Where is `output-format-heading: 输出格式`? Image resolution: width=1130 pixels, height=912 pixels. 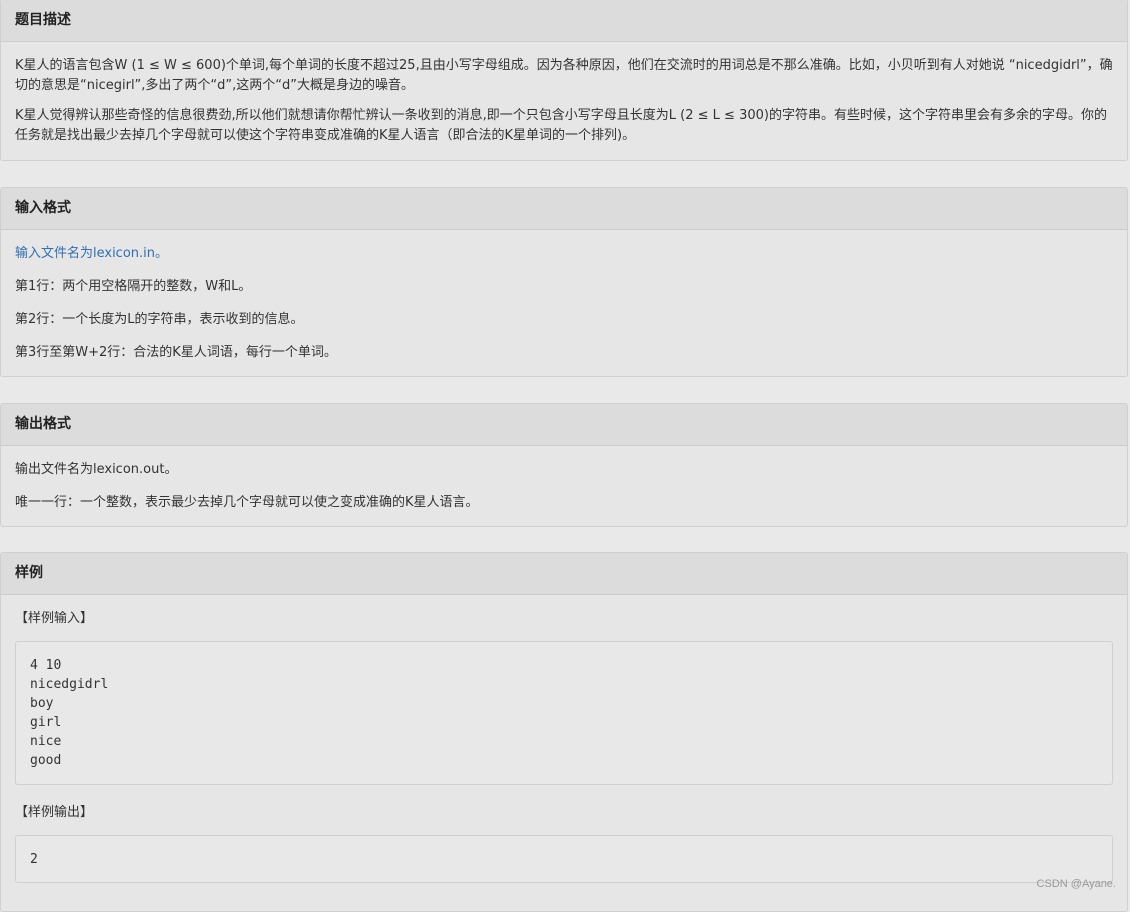 output-format-heading: 输出格式 is located at coordinates (564, 425).